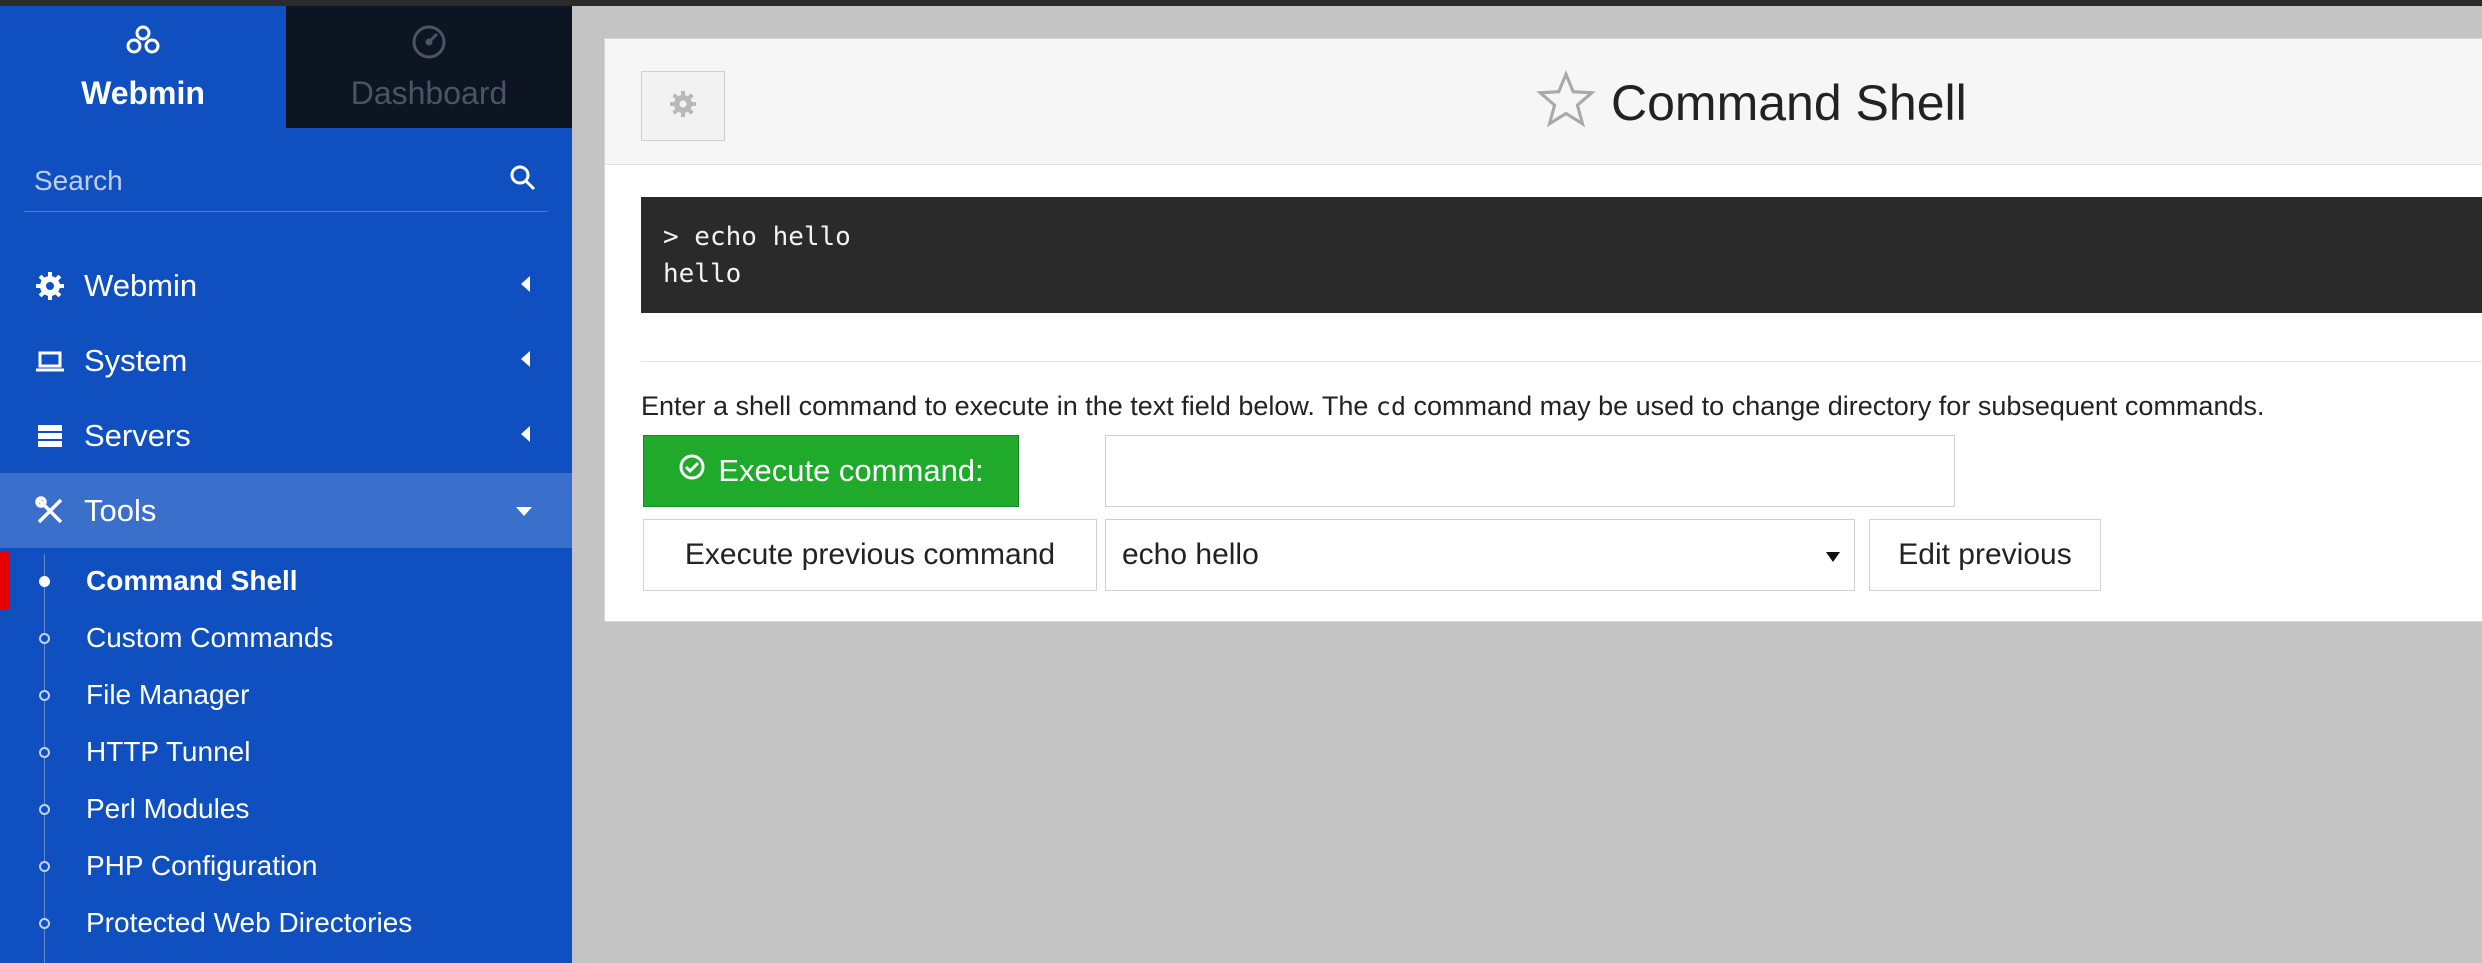 The image size is (2482, 963). What do you see at coordinates (286, 181) in the screenshot?
I see `sidebar-search: Search` at bounding box center [286, 181].